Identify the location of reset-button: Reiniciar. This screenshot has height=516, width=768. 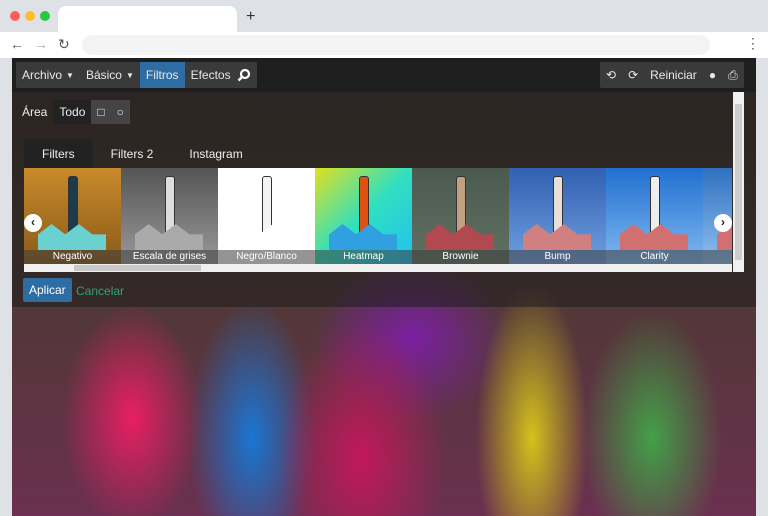
(673, 75).